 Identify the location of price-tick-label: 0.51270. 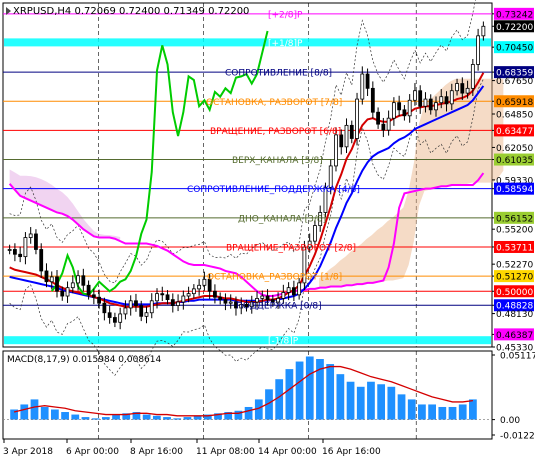
(514, 278).